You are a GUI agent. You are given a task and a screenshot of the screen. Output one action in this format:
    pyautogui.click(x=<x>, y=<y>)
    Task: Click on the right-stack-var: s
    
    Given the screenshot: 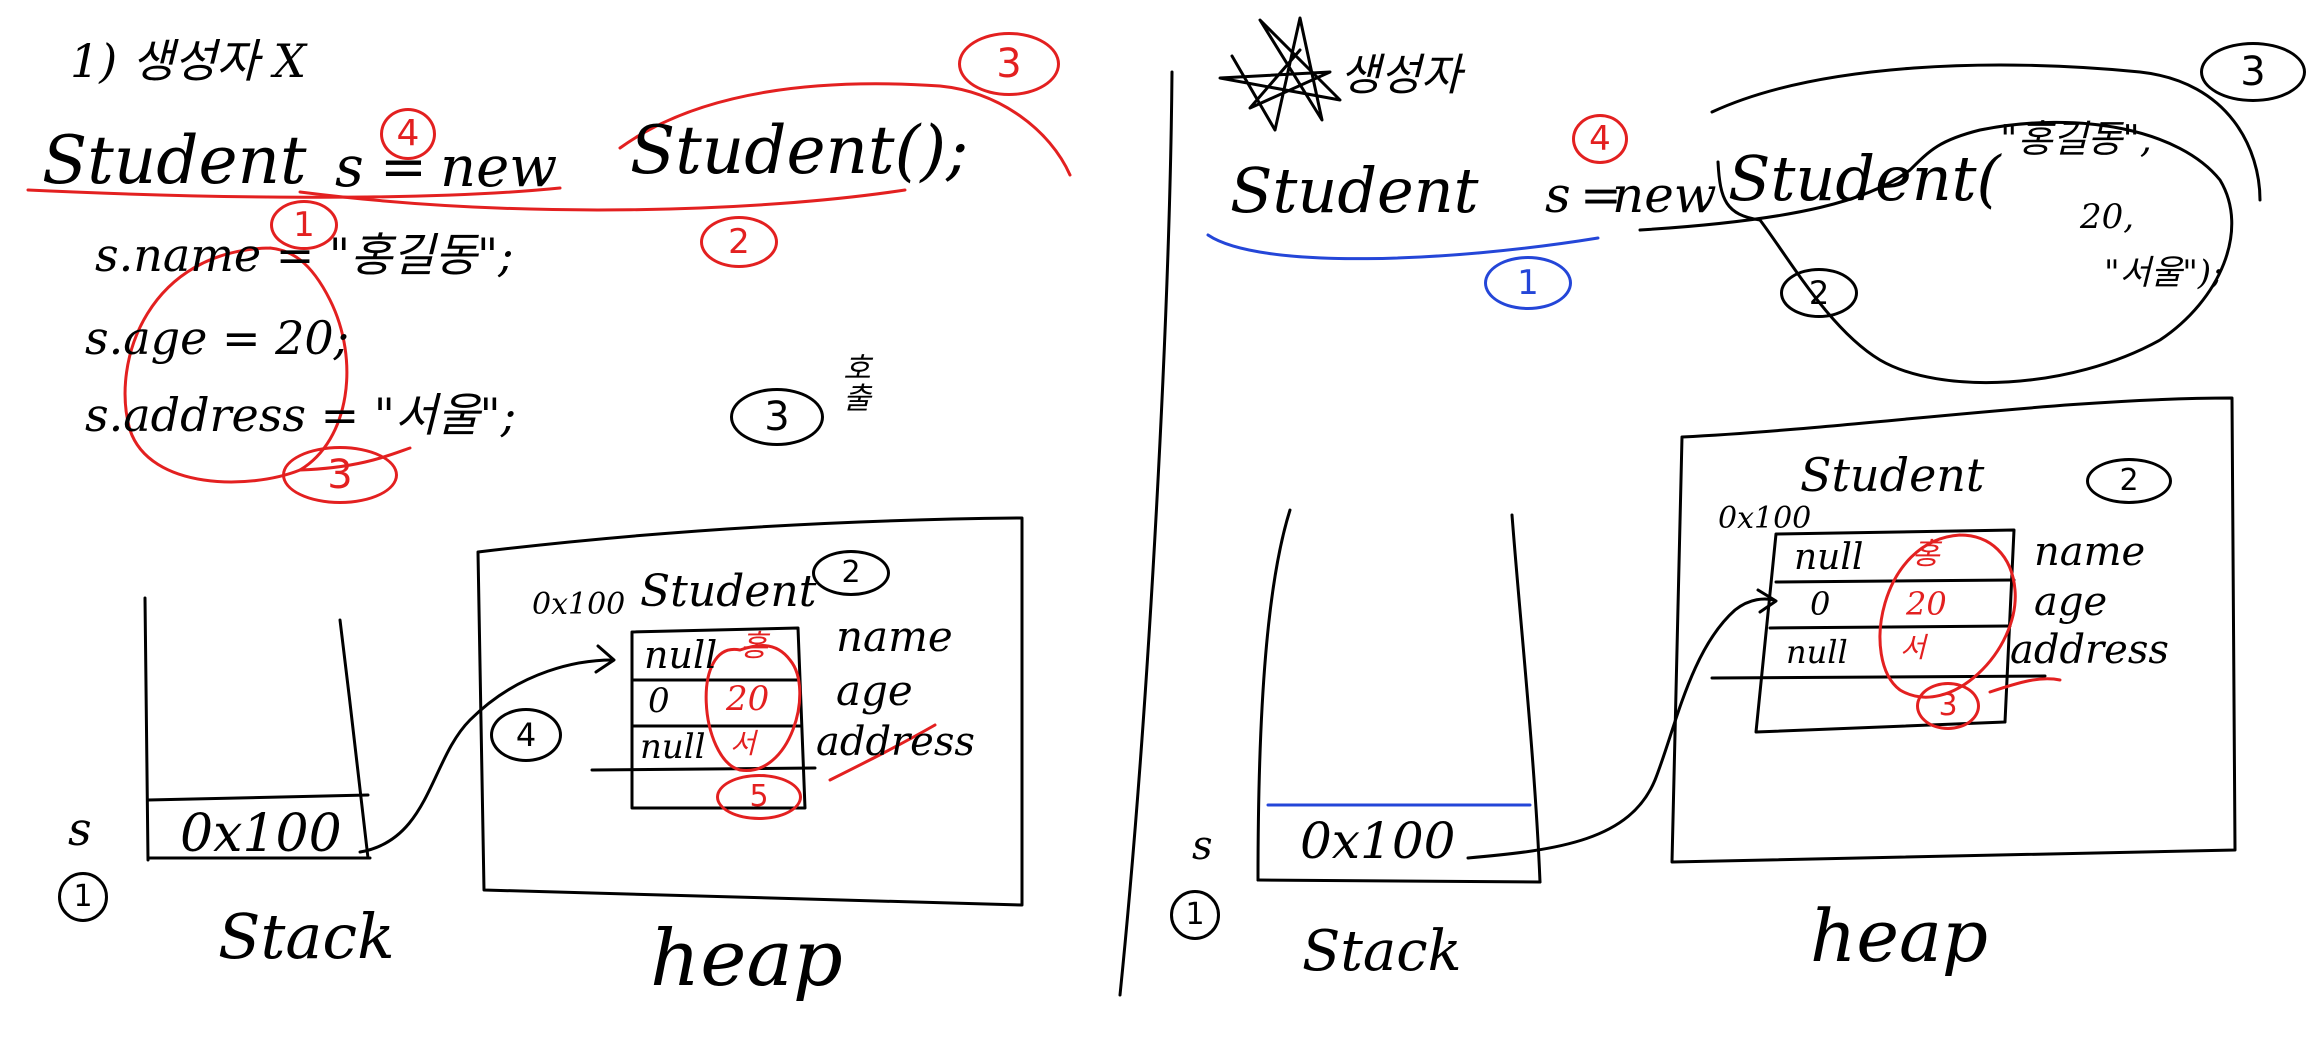 What is the action you would take?
    pyautogui.click(x=1202, y=846)
    